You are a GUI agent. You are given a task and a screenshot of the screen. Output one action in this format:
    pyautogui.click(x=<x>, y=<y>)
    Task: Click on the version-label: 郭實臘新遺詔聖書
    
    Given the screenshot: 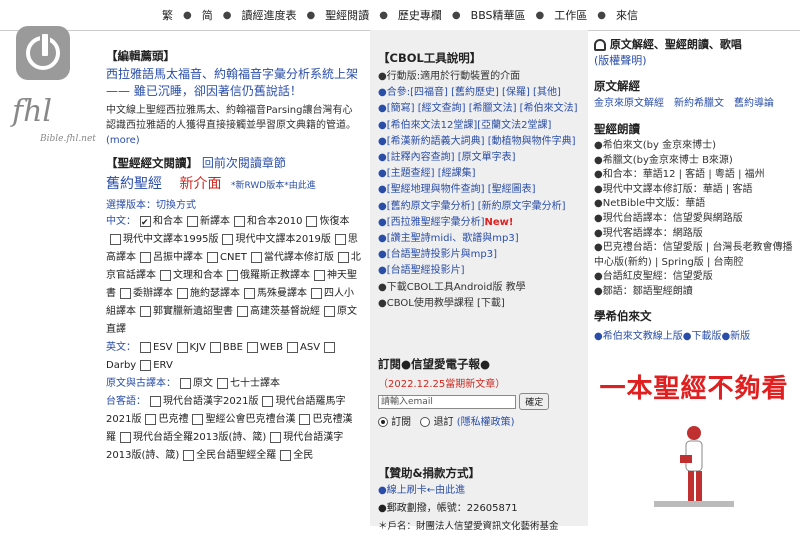 What is the action you would take?
    pyautogui.click(x=193, y=311)
    